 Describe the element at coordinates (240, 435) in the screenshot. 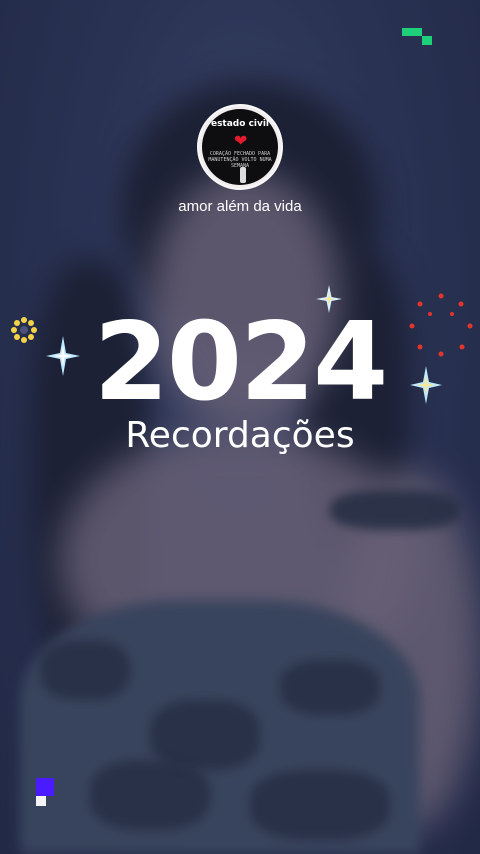

I see `banner-subtitle: Recordações` at that location.